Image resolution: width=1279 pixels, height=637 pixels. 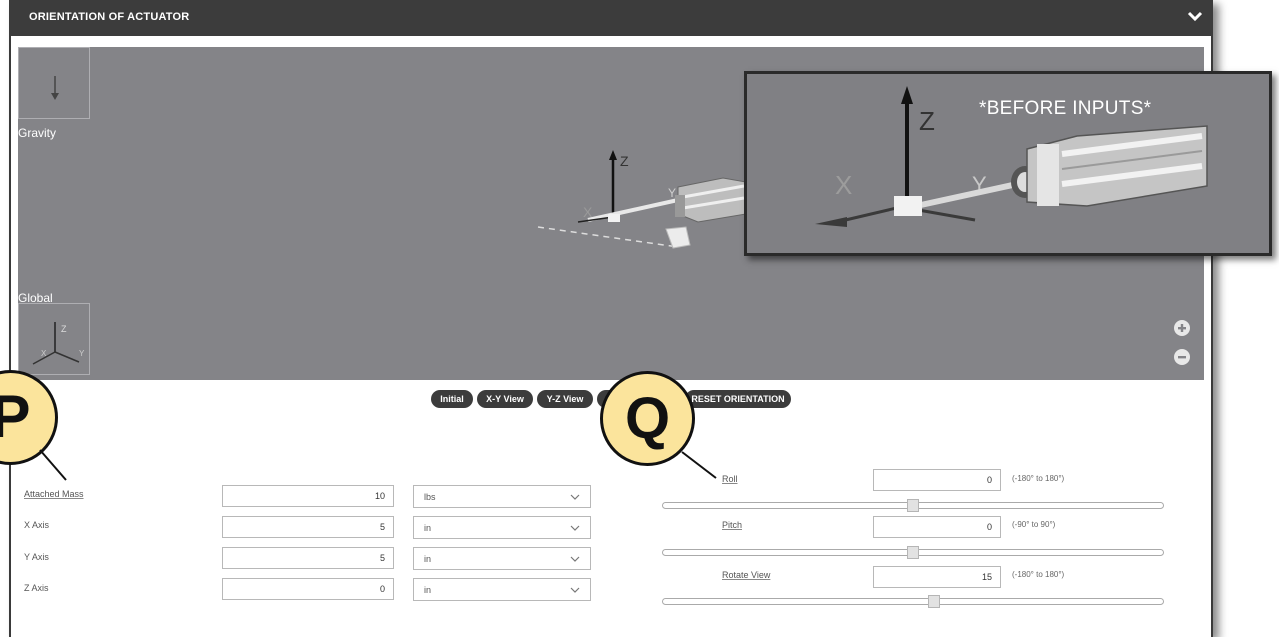 What do you see at coordinates (308, 527) in the screenshot?
I see `x-axis-input: 5` at bounding box center [308, 527].